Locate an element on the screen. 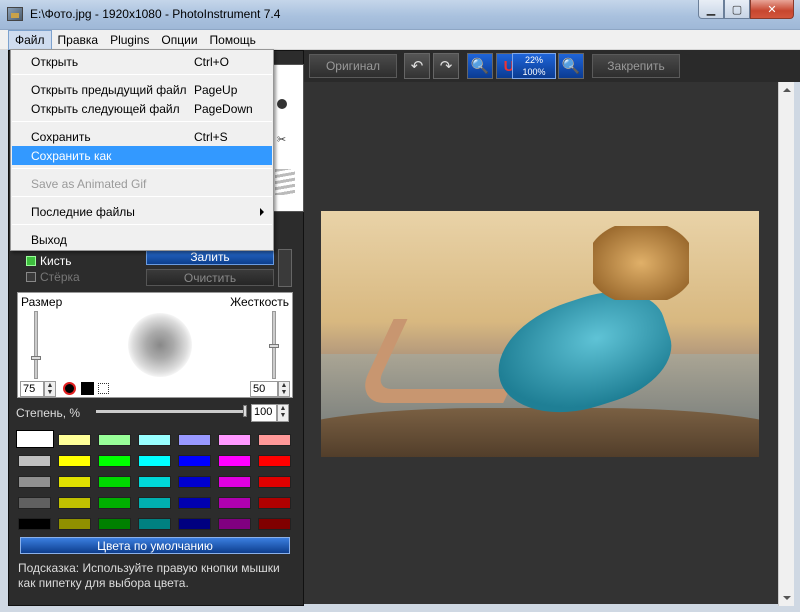 The height and width of the screenshot is (612, 800). vertical-scrollbar is located at coordinates (786, 344).